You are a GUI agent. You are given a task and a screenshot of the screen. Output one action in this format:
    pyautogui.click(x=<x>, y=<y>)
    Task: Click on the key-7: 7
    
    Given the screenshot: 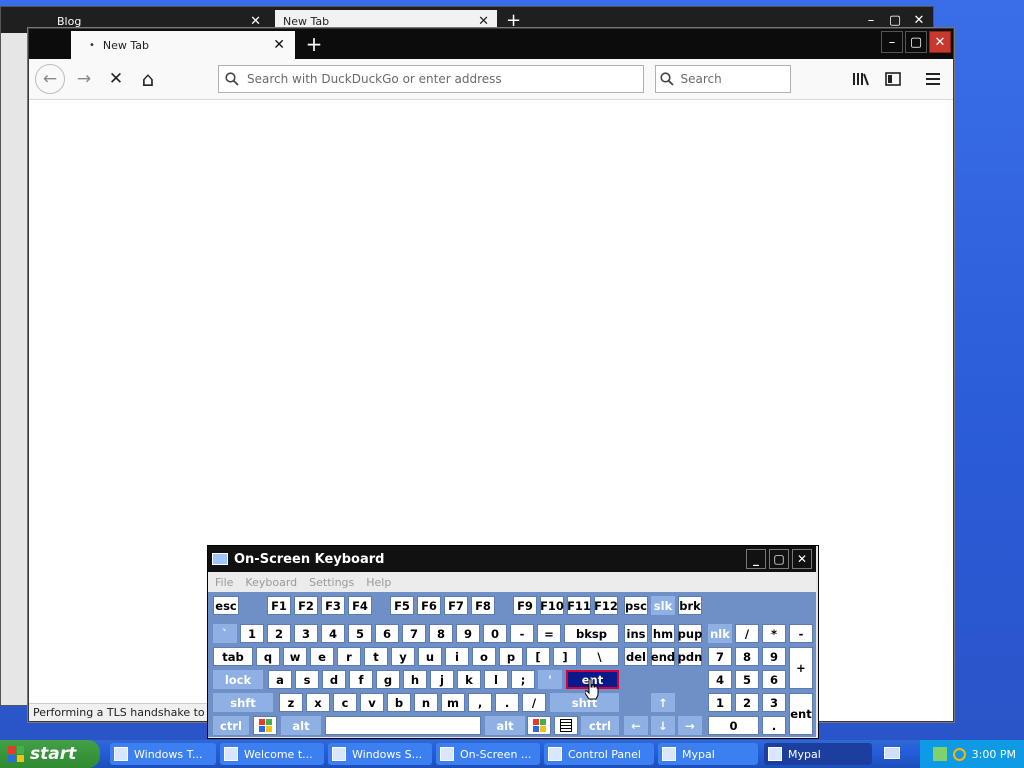 What is the action you would take?
    pyautogui.click(x=414, y=633)
    